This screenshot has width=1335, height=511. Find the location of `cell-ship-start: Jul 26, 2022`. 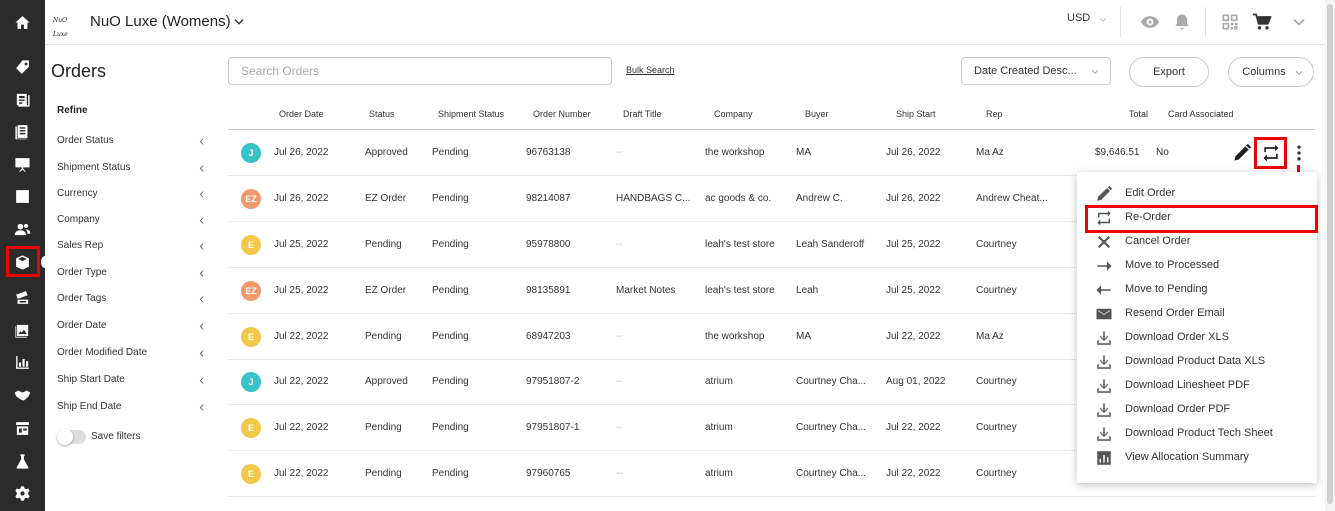

cell-ship-start: Jul 26, 2022 is located at coordinates (913, 198).